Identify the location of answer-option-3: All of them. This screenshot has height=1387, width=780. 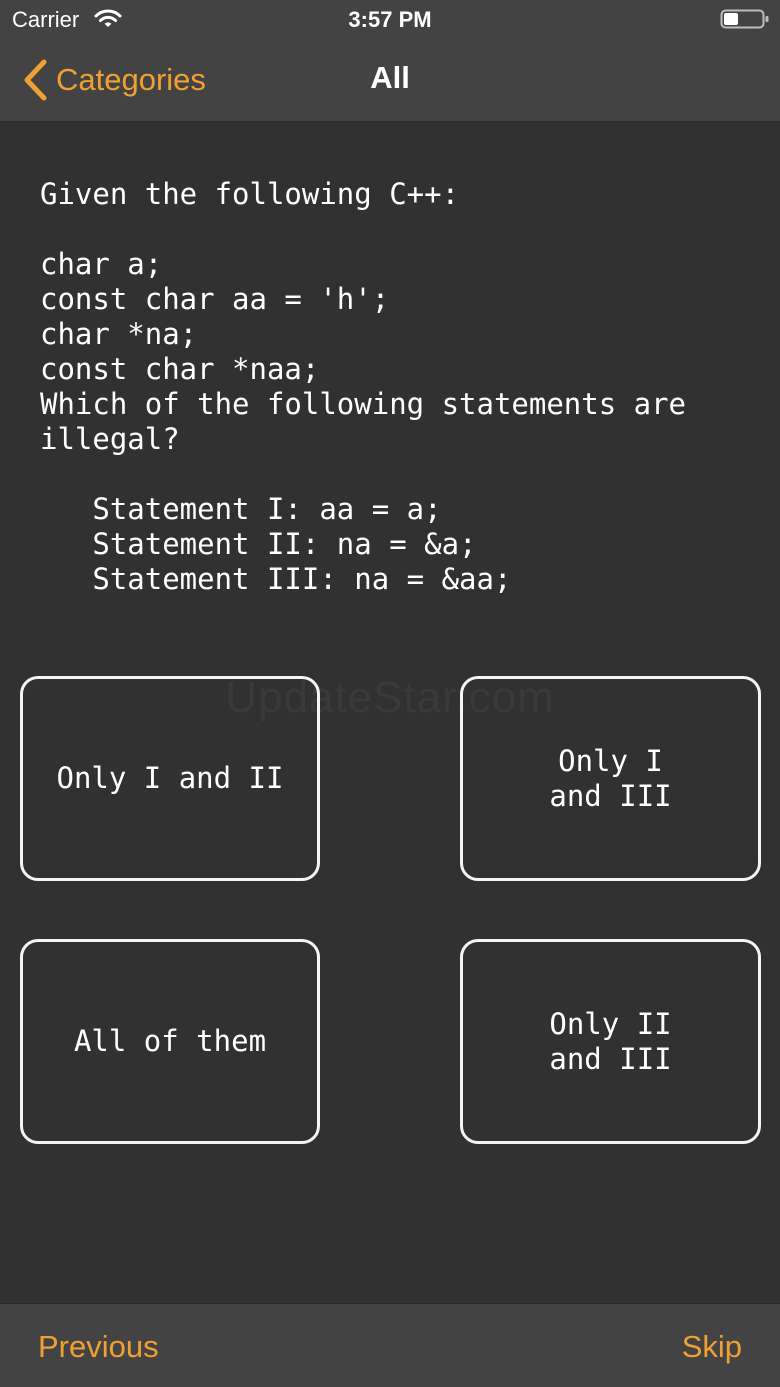
(170, 1041).